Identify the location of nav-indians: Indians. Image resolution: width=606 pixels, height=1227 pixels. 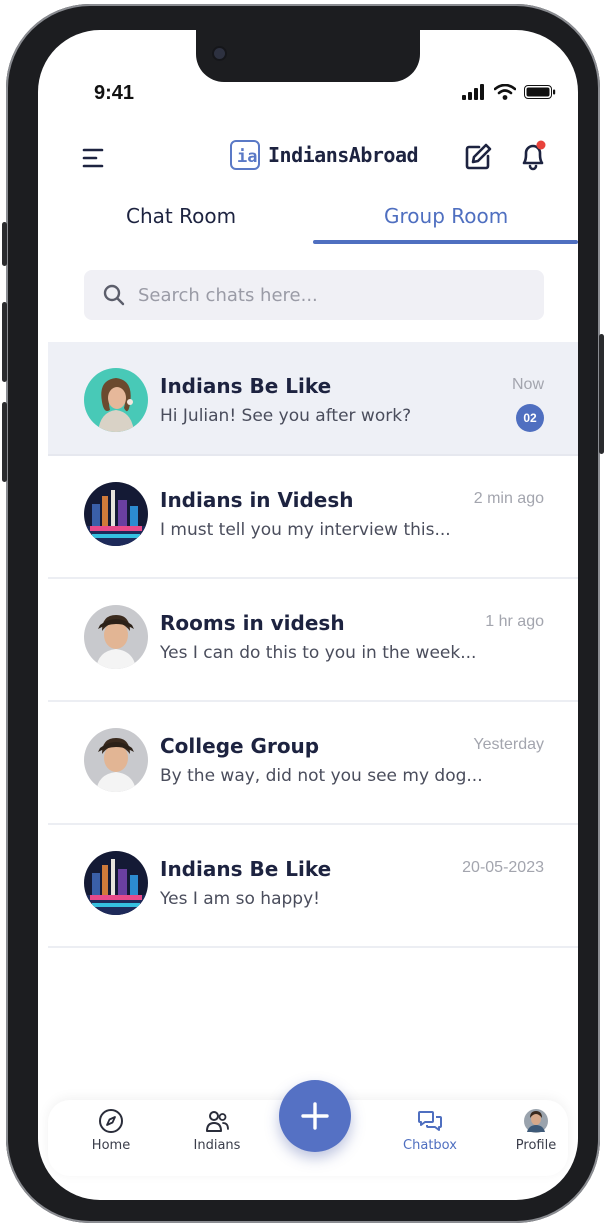
(217, 1130).